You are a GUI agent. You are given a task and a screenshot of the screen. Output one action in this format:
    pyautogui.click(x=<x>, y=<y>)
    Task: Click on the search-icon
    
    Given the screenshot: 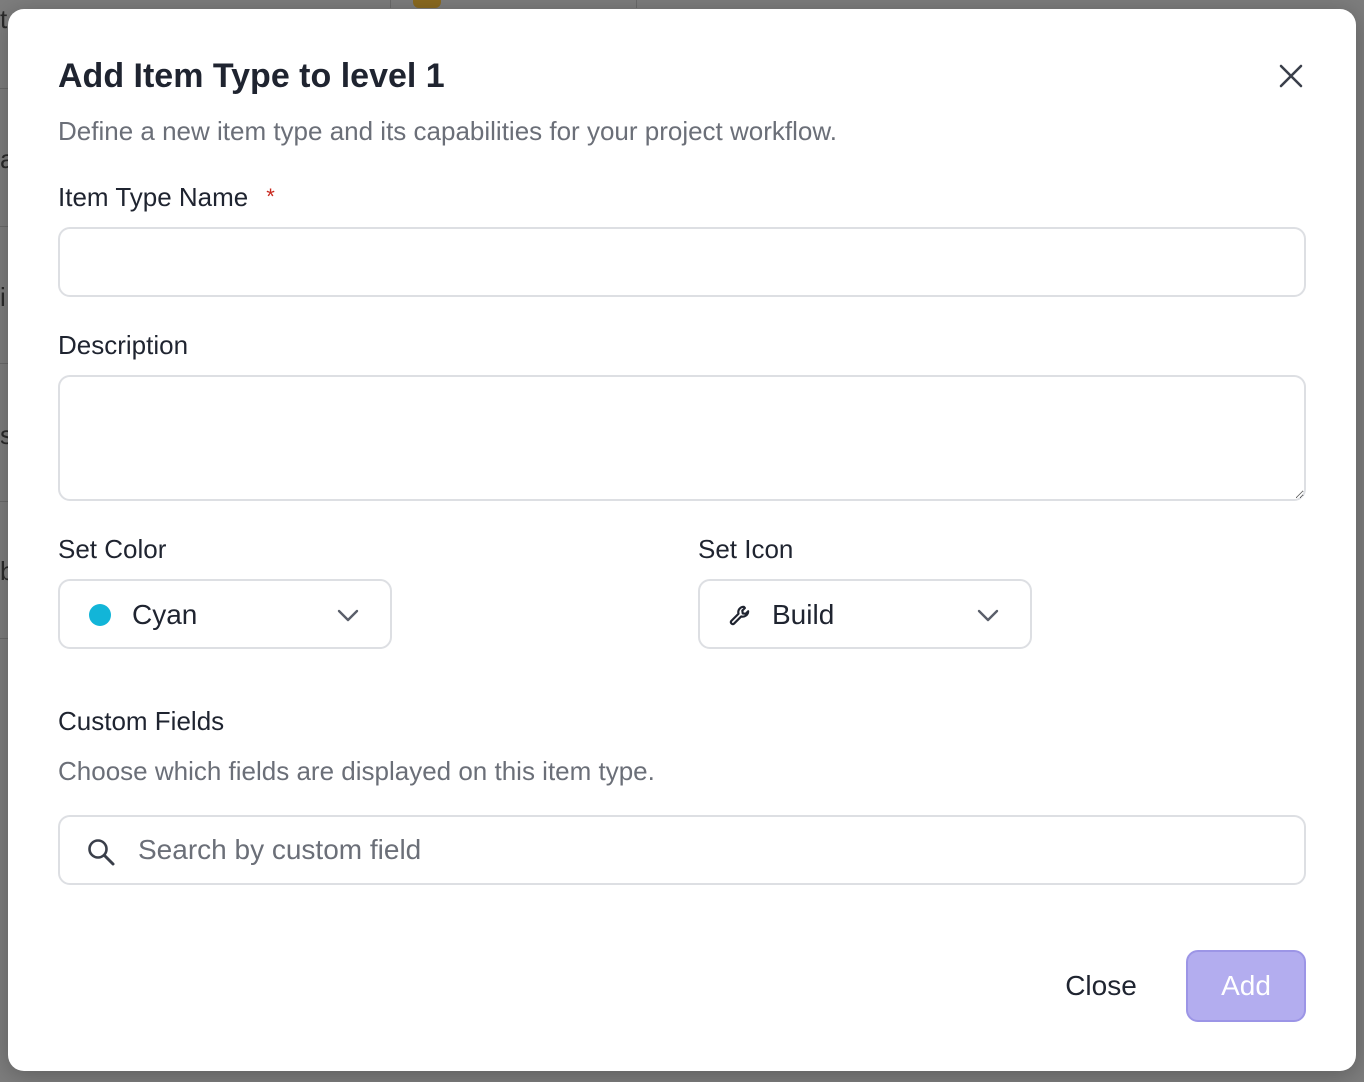 What is the action you would take?
    pyautogui.click(x=101, y=852)
    